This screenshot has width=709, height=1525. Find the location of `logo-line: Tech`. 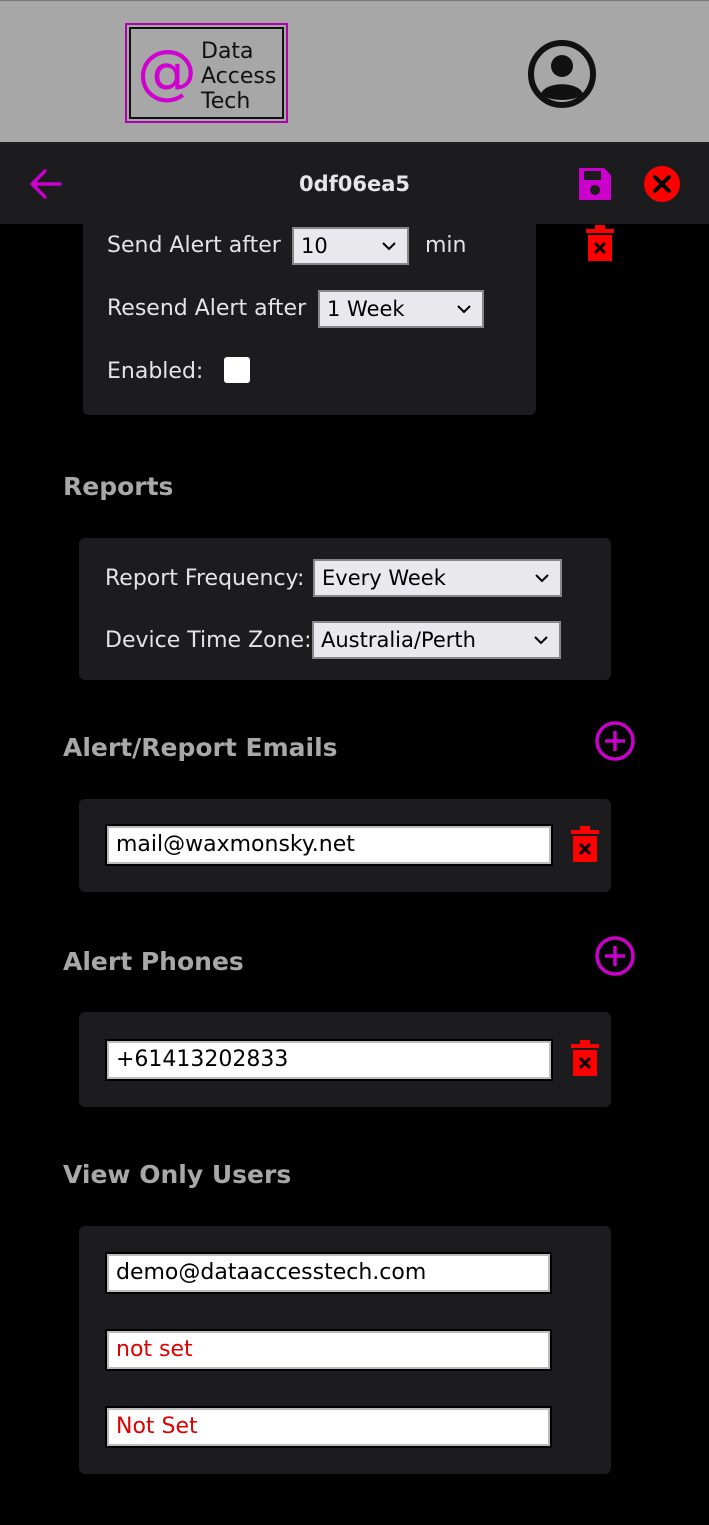

logo-line: Tech is located at coordinates (226, 101).